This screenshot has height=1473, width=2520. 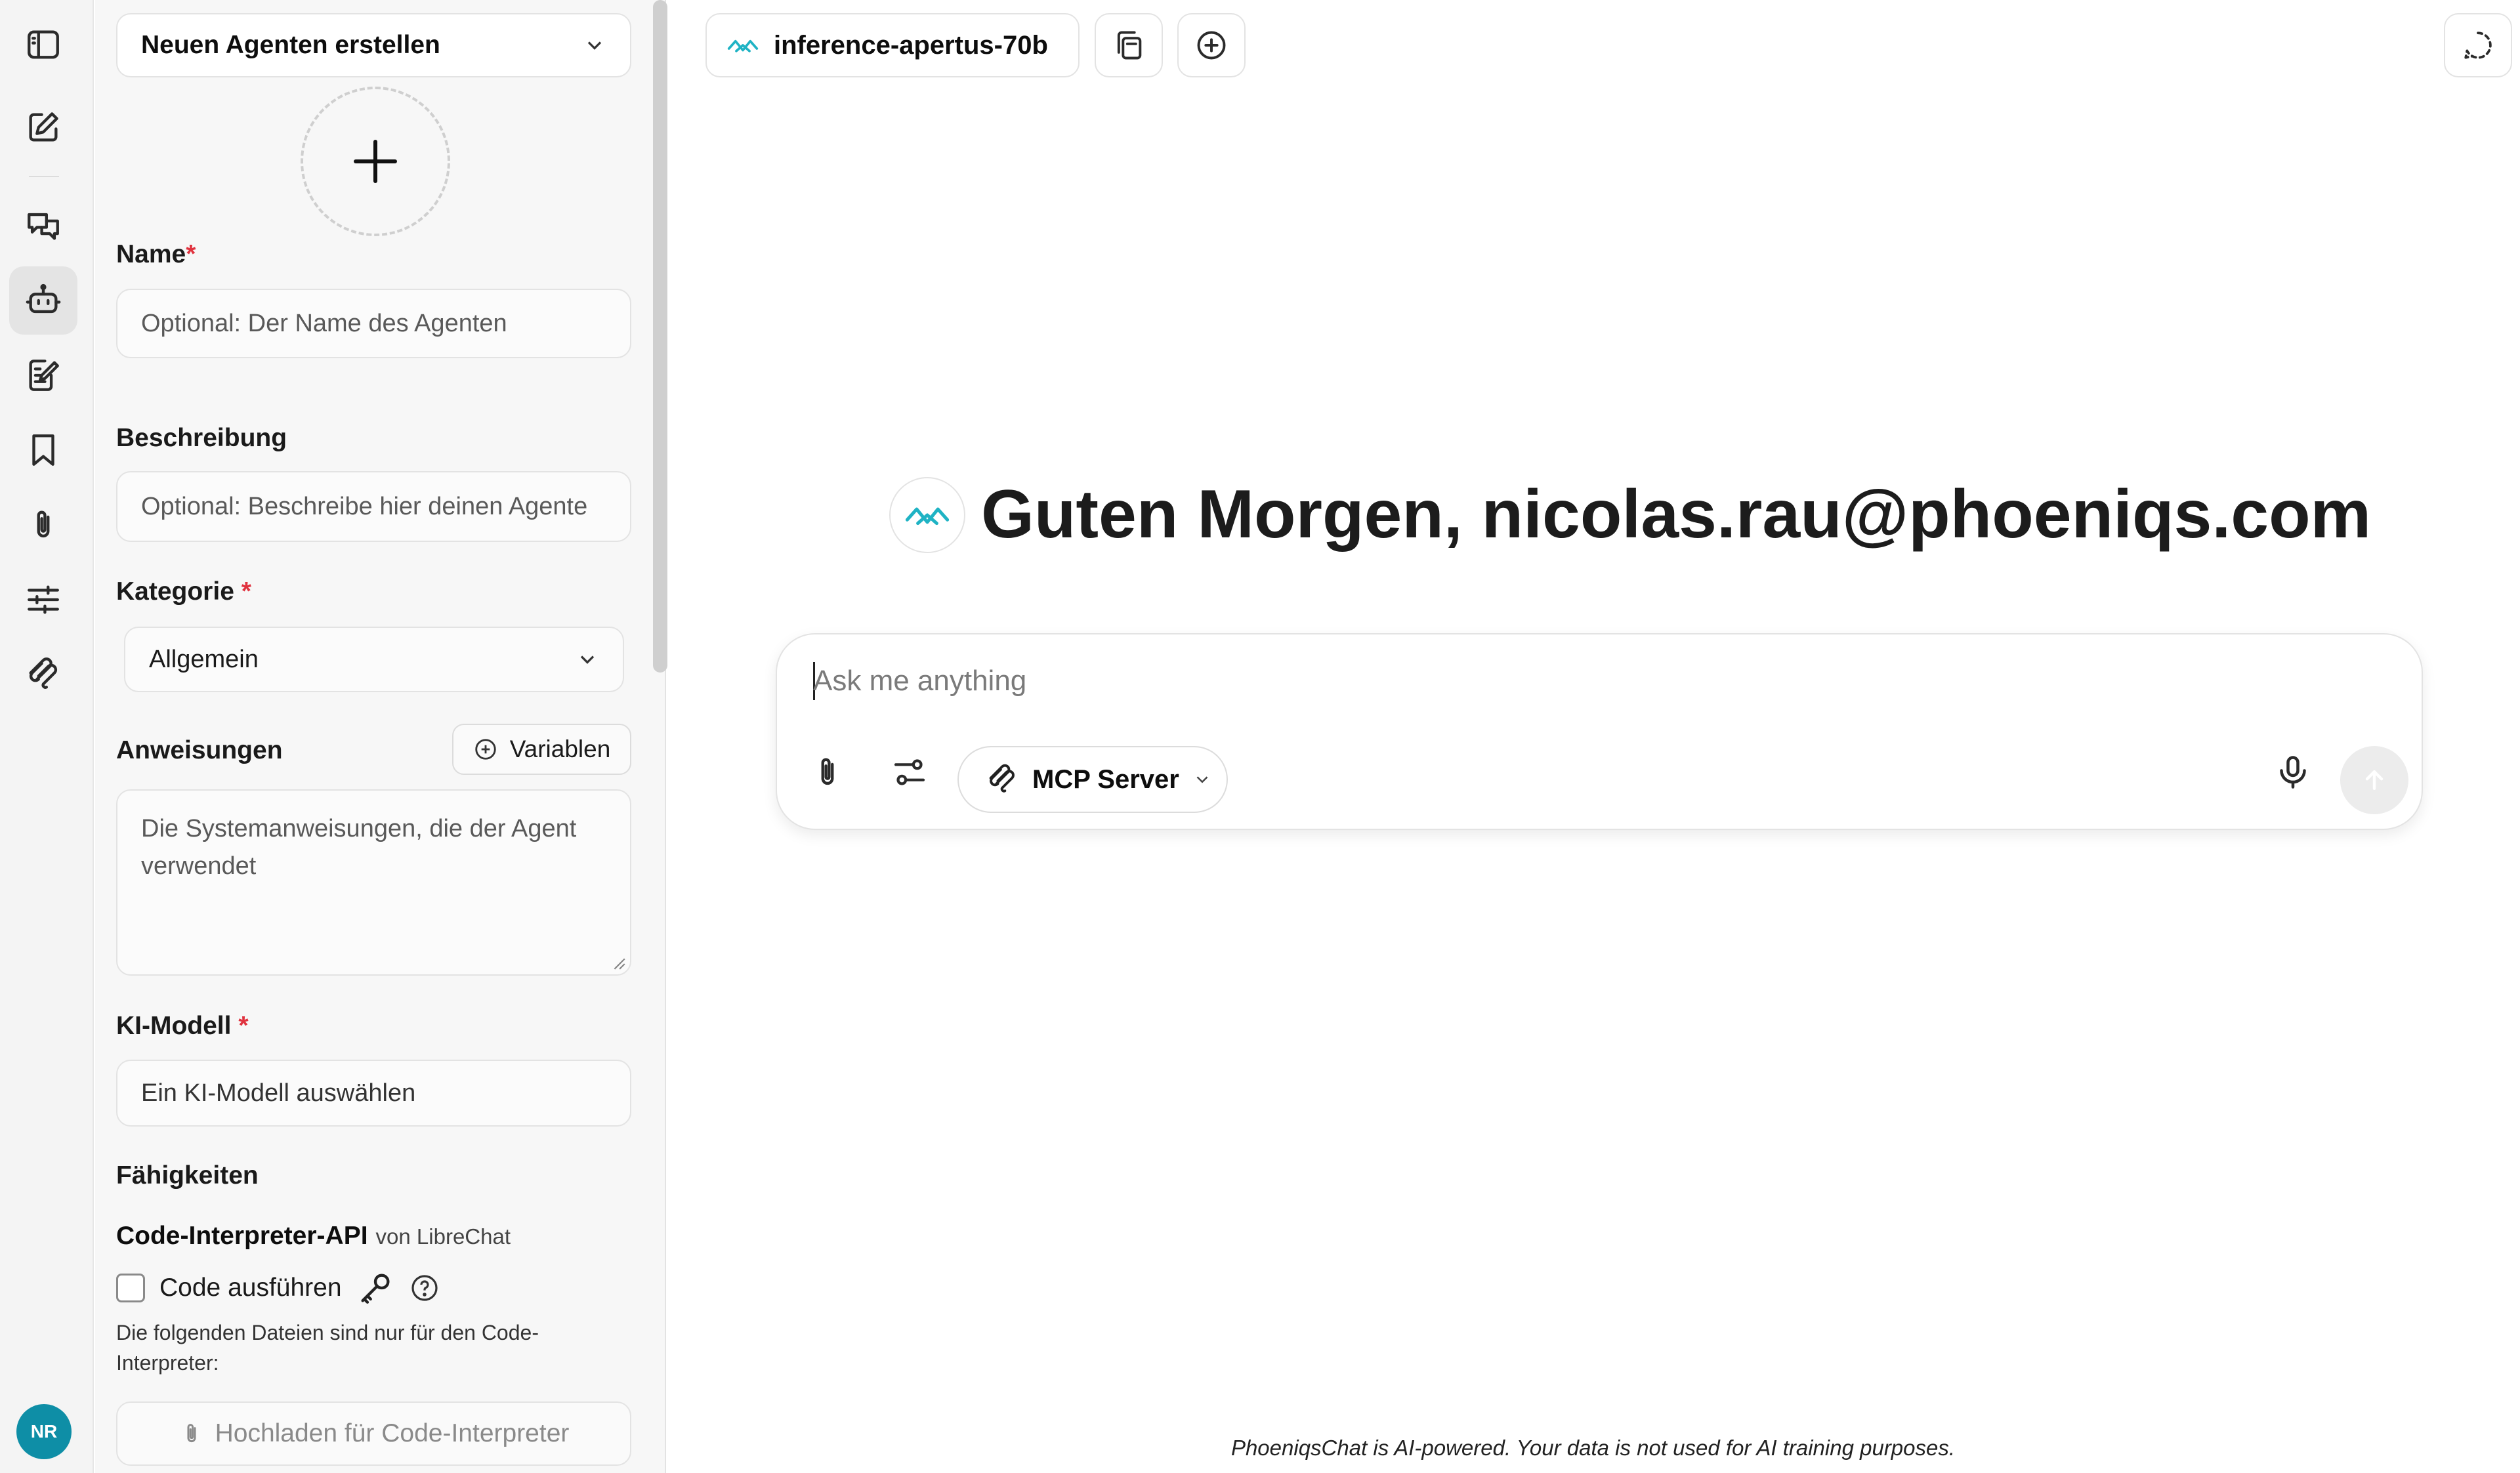 I want to click on sidebar-toggle-button, so click(x=43, y=44).